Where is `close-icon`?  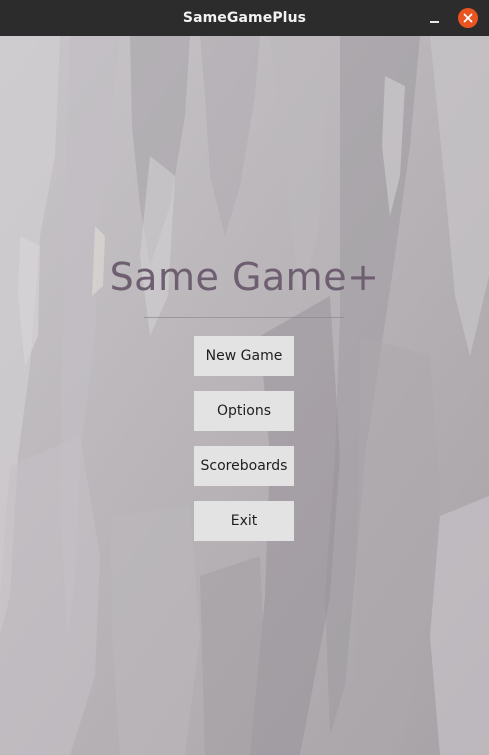 close-icon is located at coordinates (468, 18).